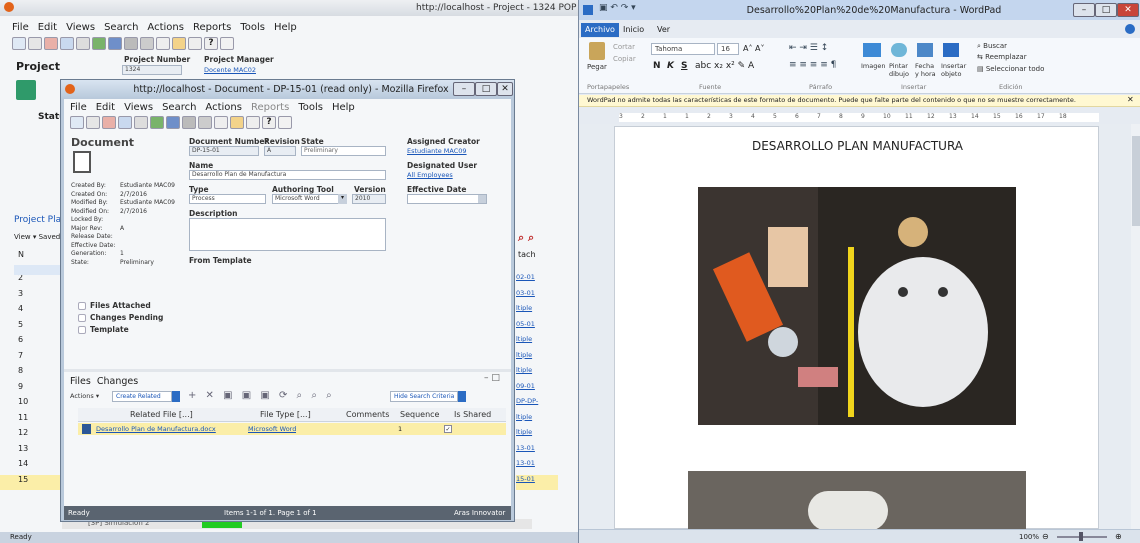 The image size is (1140, 543). What do you see at coordinates (31, 467) in the screenshot?
I see `table-row: 14` at bounding box center [31, 467].